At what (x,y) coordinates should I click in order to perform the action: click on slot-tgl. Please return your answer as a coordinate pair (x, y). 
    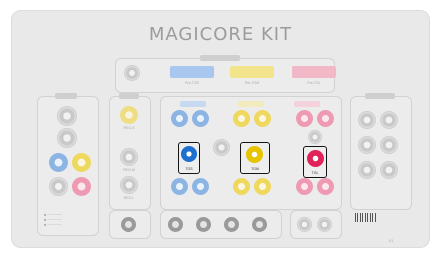
    Looking at the image, I should click on (314, 72).